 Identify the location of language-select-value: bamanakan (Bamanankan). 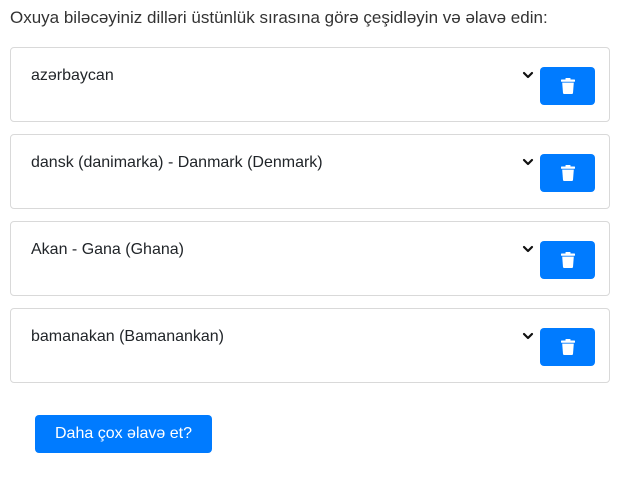
(127, 337).